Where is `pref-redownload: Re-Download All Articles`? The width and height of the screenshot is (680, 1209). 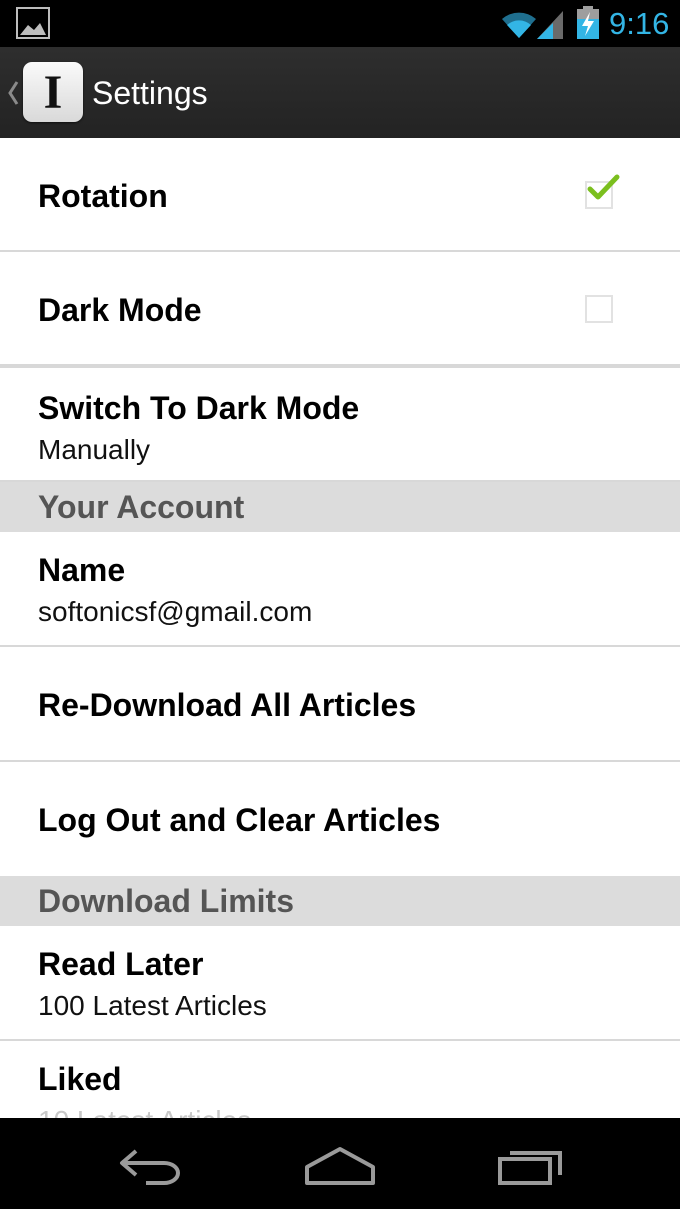 pref-redownload: Re-Download All Articles is located at coordinates (340, 704).